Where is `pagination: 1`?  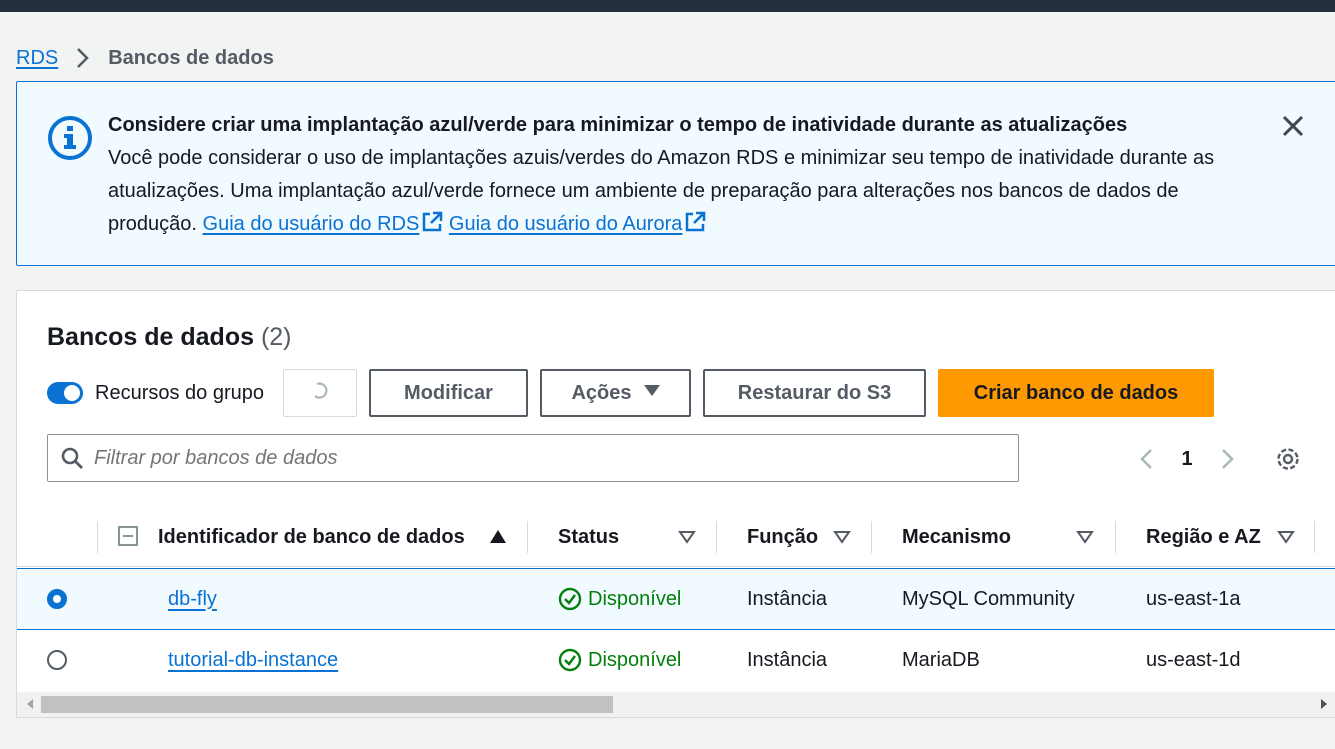
pagination: 1 is located at coordinates (1187, 459).